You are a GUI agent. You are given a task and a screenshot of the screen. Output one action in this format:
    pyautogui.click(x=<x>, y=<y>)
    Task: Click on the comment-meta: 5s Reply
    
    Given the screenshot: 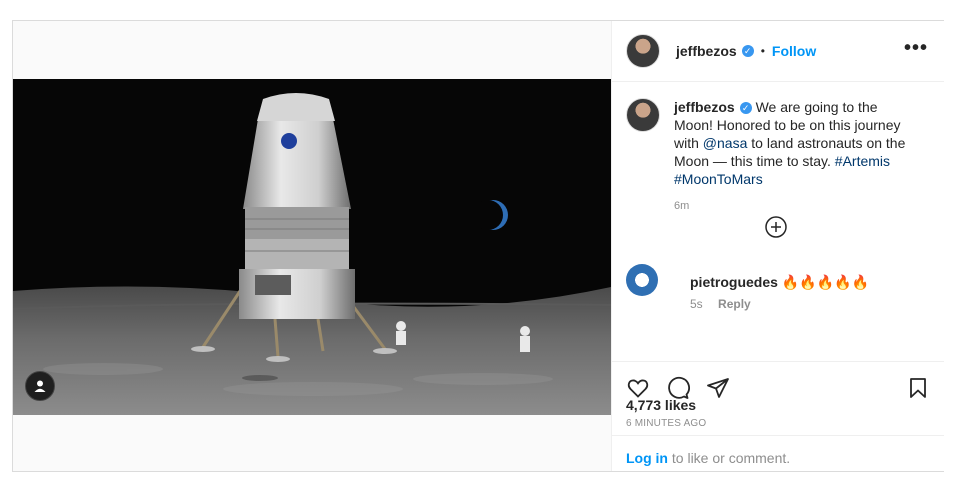 What is the action you would take?
    pyautogui.click(x=726, y=304)
    